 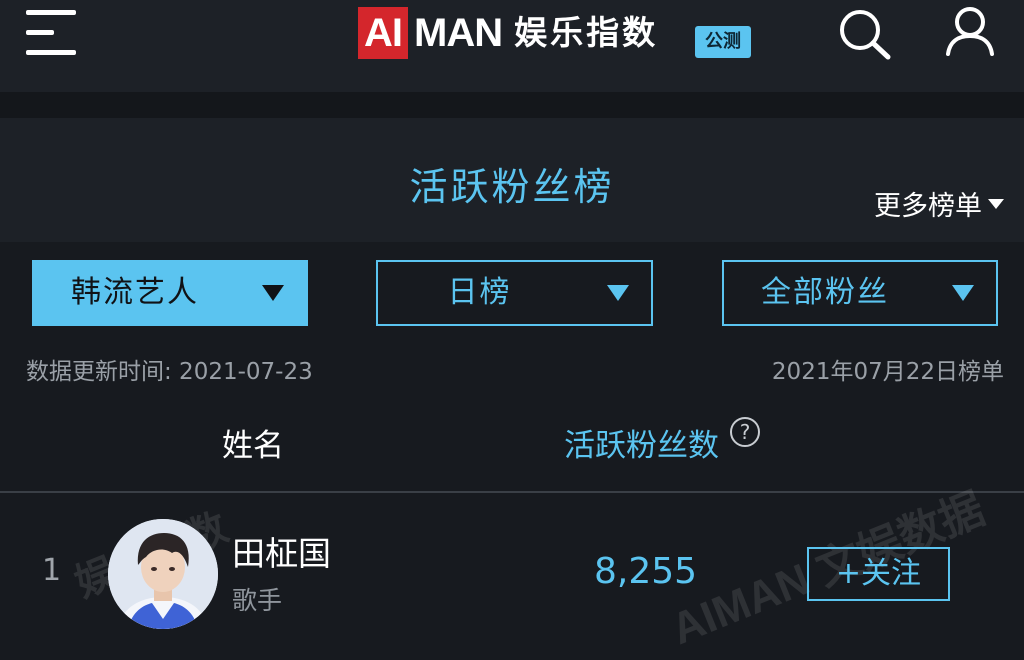 What do you see at coordinates (281, 551) in the screenshot?
I see `artist-name: 田柾国` at bounding box center [281, 551].